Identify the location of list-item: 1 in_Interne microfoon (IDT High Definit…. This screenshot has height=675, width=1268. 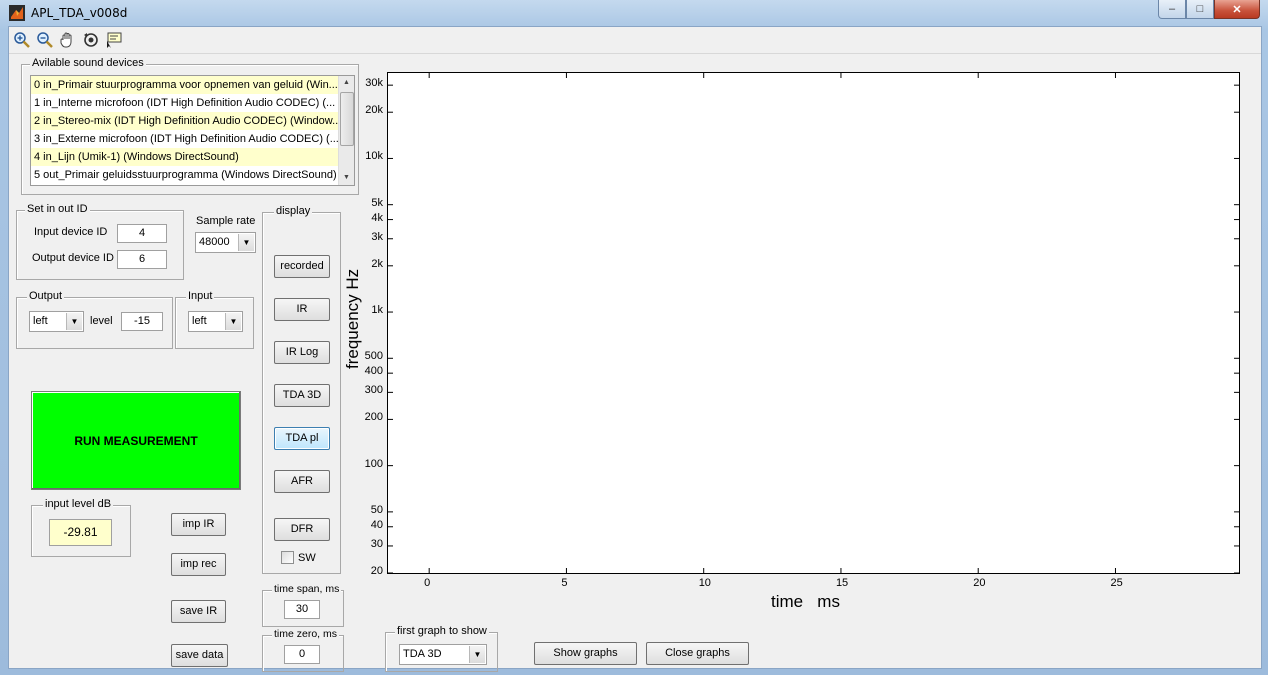
(192, 103).